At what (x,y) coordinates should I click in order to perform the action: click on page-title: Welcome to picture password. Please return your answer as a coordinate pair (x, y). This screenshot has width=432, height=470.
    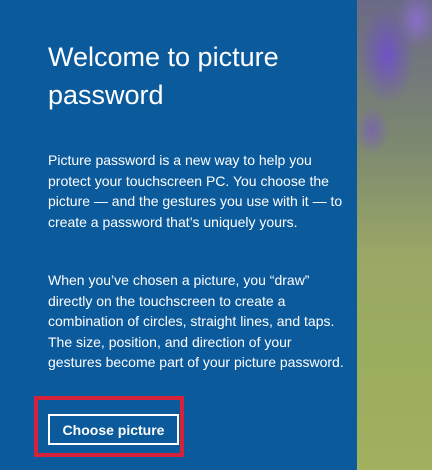
    Looking at the image, I should click on (163, 76).